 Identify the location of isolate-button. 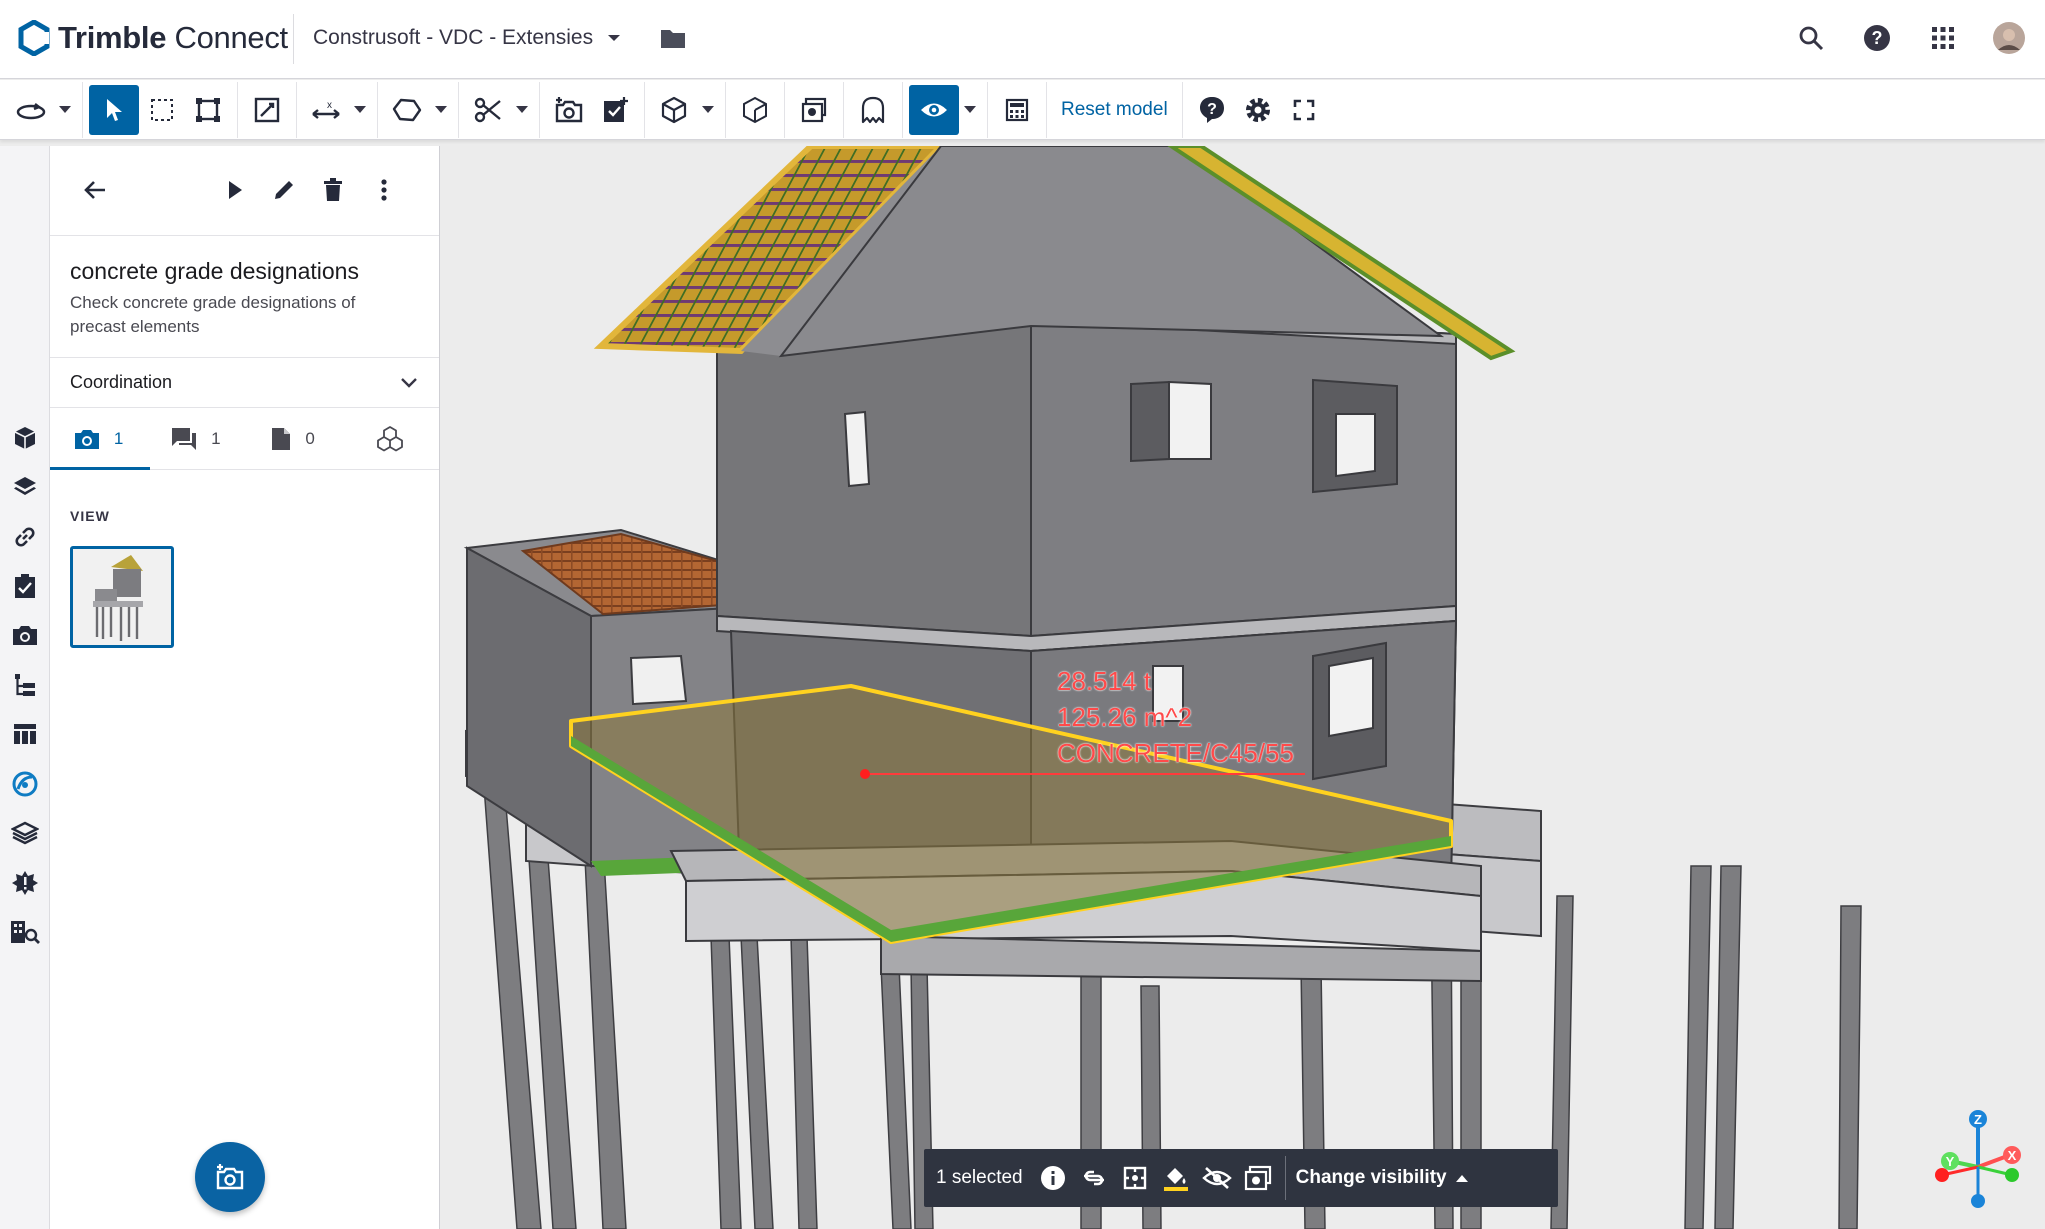
(1258, 1178).